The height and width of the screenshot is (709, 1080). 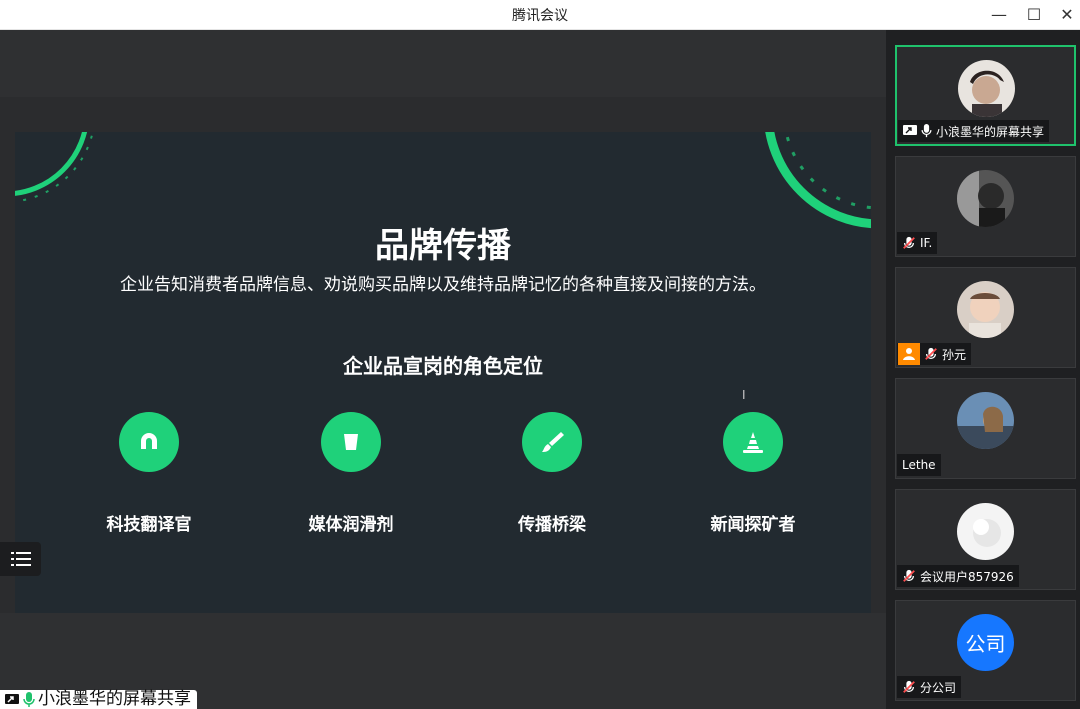 What do you see at coordinates (753, 525) in the screenshot?
I see `role-label: 新闻探矿者` at bounding box center [753, 525].